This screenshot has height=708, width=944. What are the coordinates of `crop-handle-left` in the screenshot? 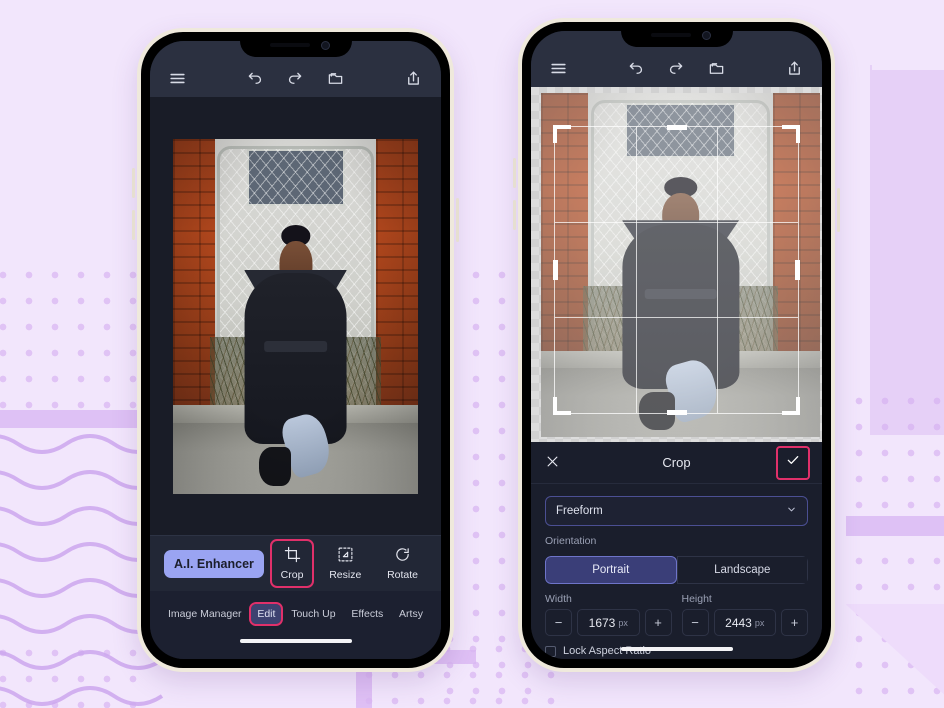 It's located at (556, 269).